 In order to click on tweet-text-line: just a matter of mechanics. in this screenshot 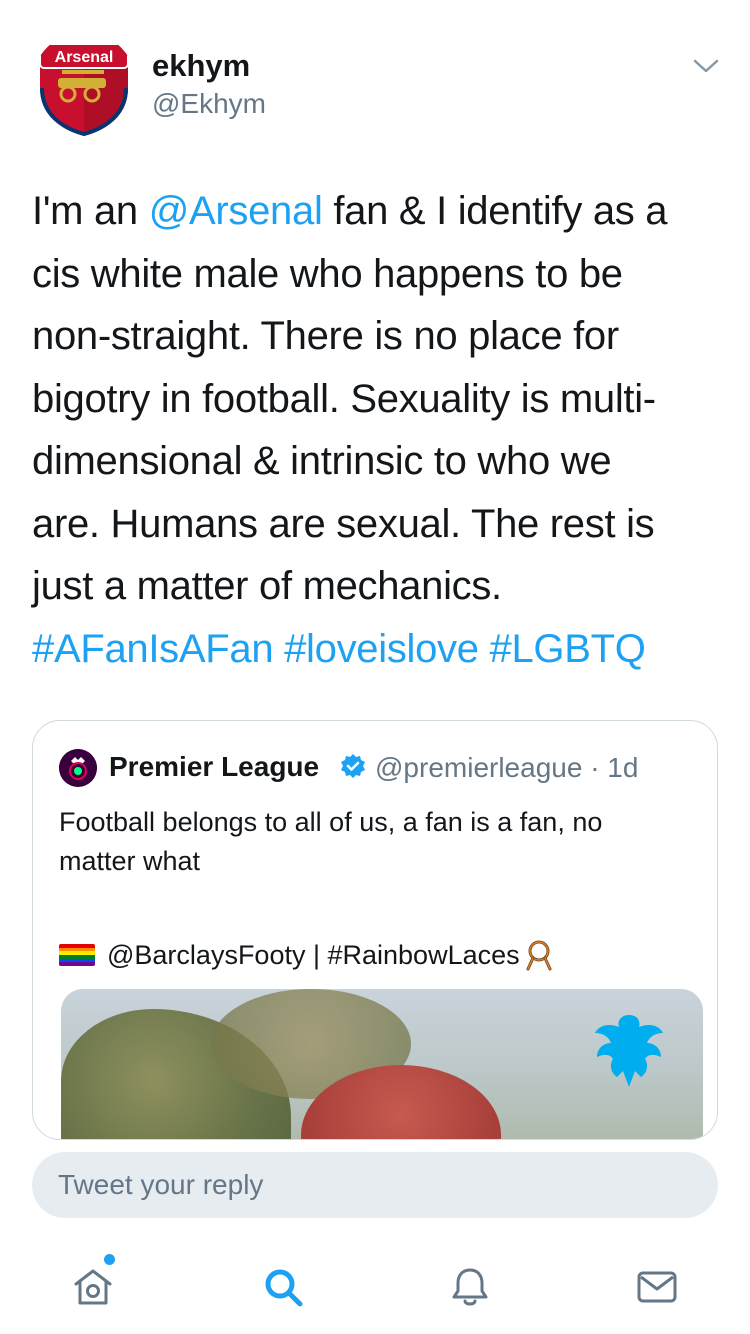, I will do `click(377, 586)`.